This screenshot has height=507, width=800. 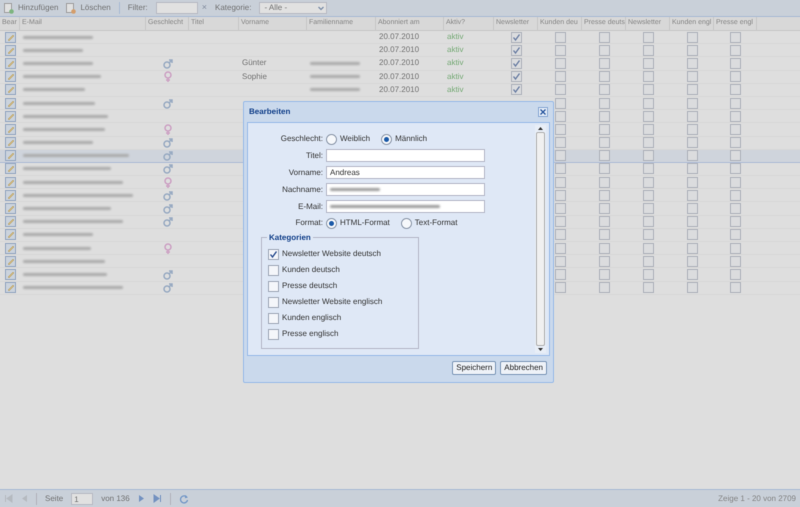 I want to click on page-label: Seite, so click(x=54, y=498).